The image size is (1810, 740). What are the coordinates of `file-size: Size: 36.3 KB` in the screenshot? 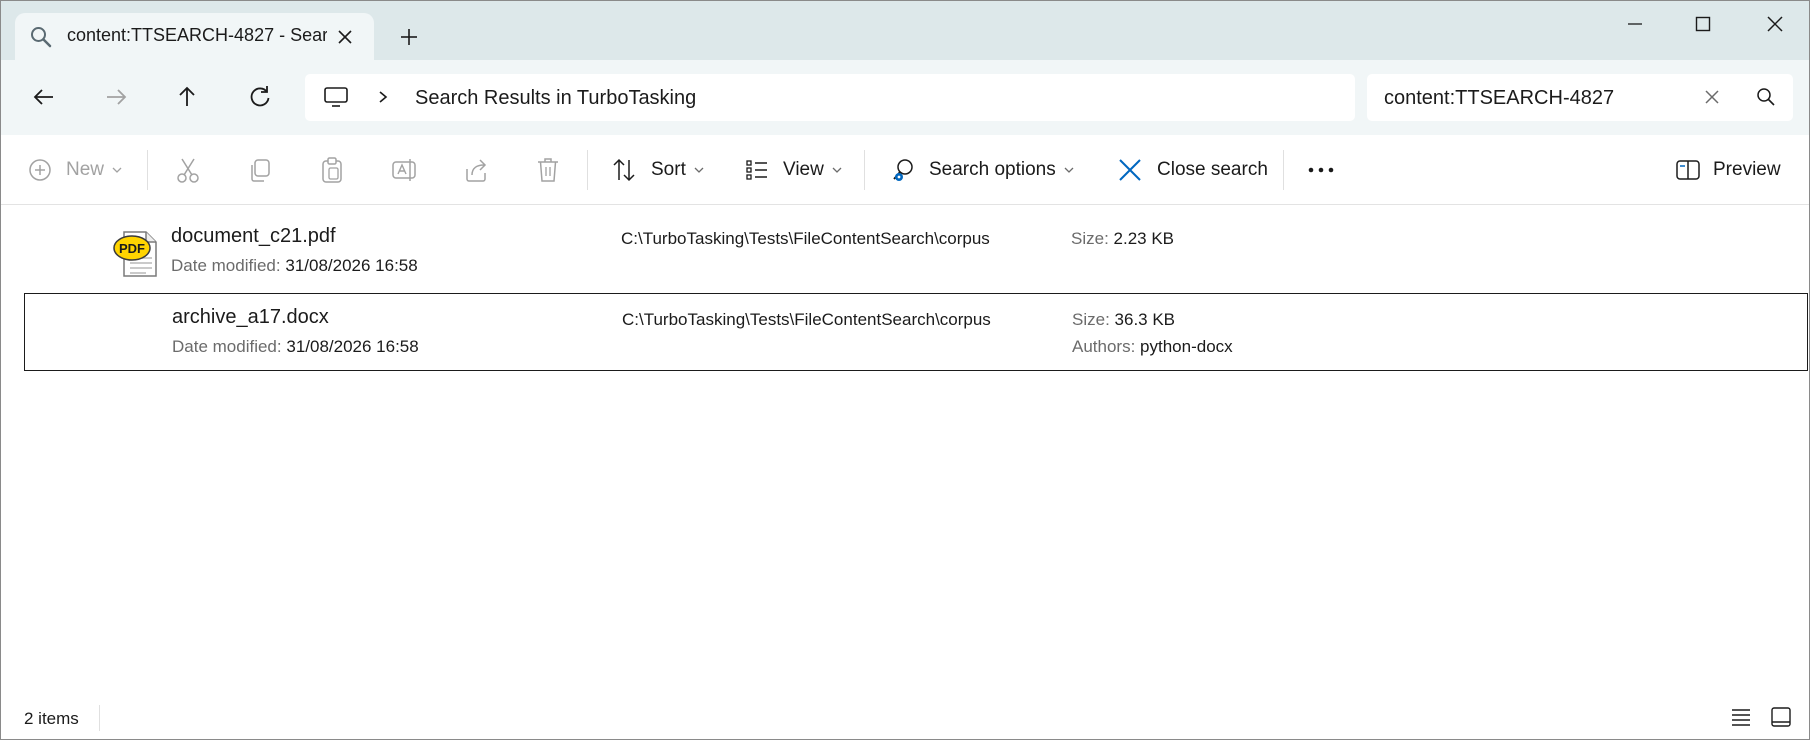 It's located at (1123, 320).